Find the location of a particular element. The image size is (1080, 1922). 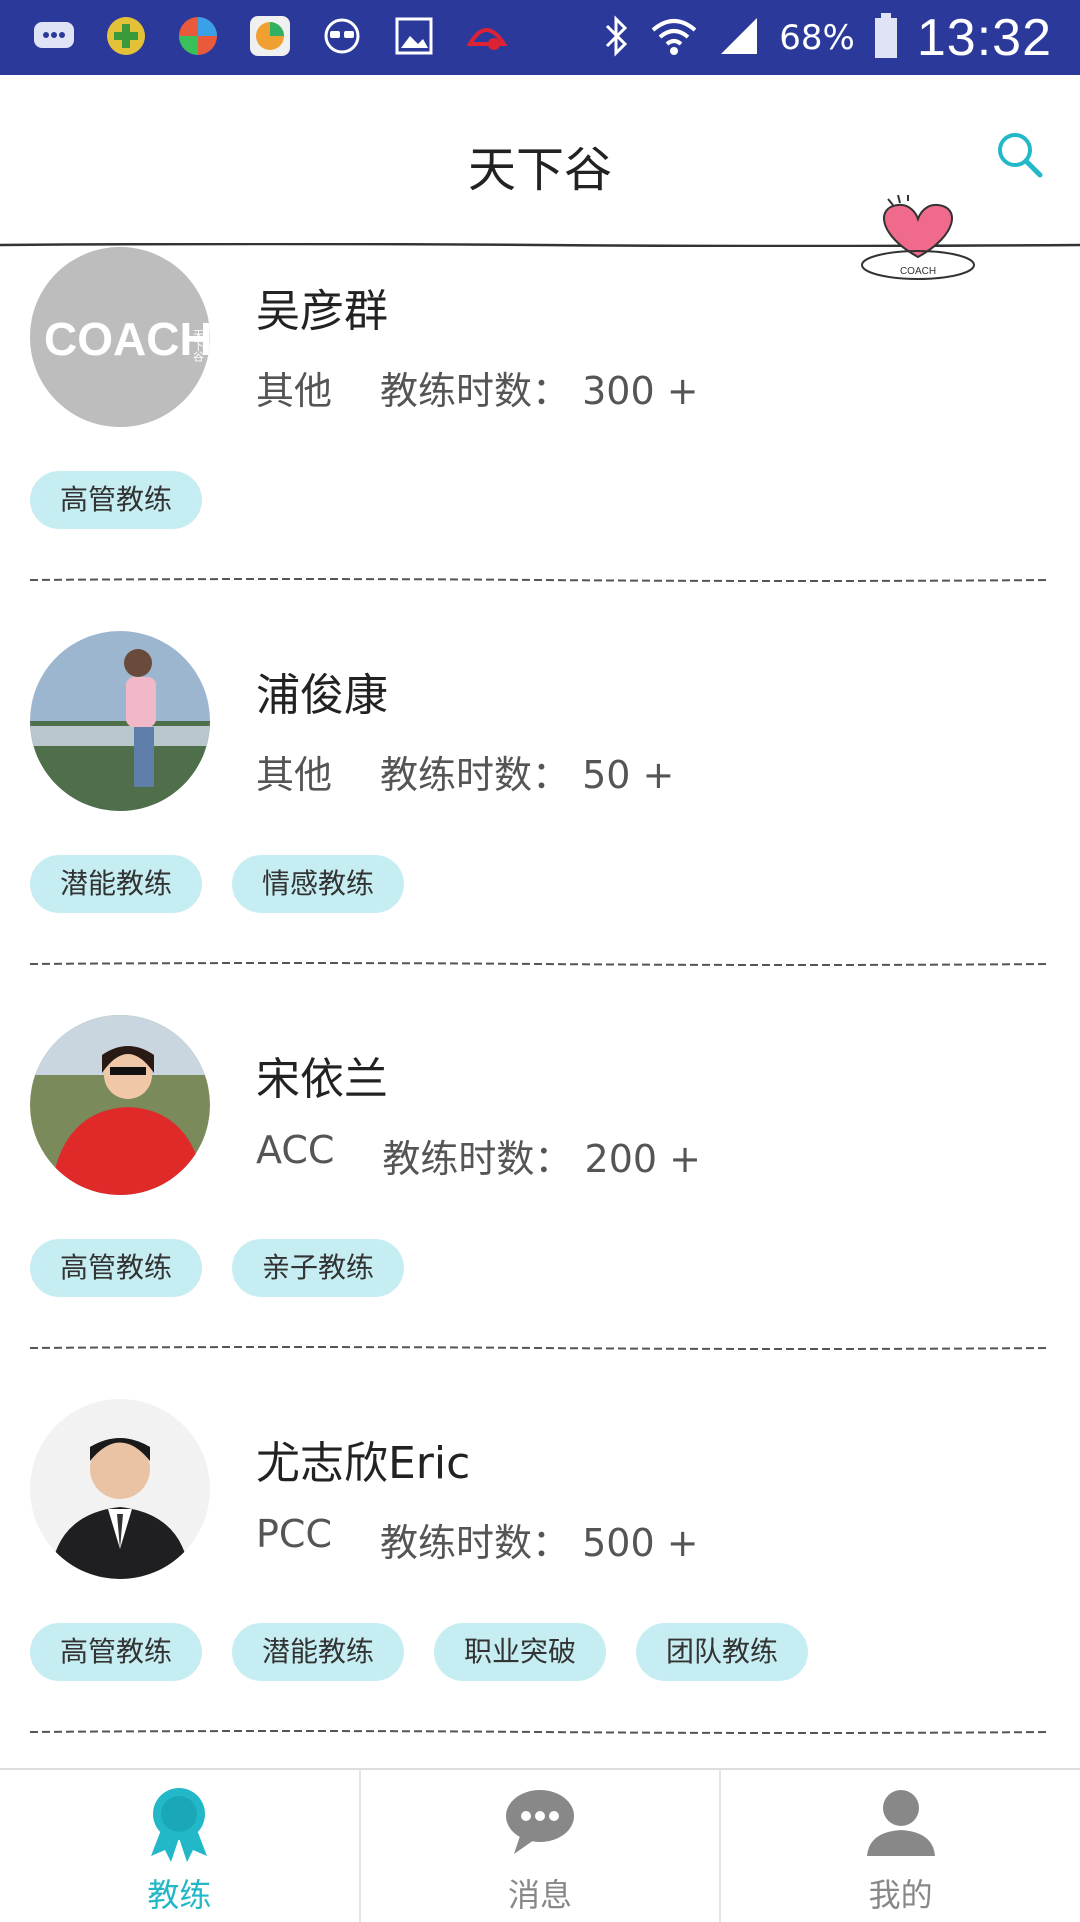

clock: 13:32 is located at coordinates (984, 37).